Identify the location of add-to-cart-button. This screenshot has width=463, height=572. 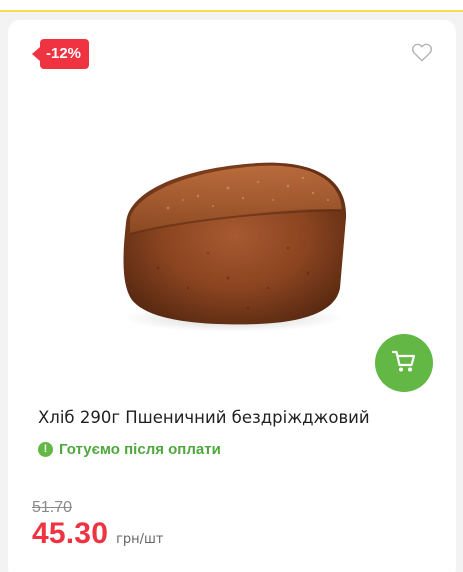
(404, 363).